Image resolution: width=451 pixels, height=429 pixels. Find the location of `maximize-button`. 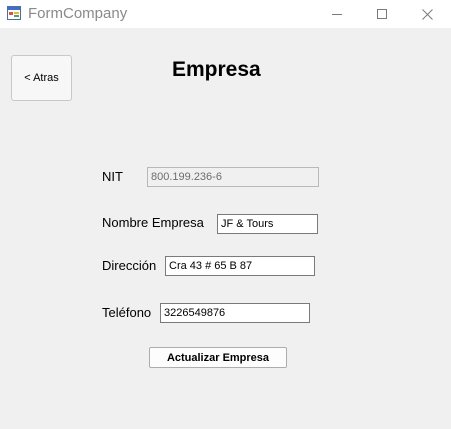

maximize-button is located at coordinates (381, 14).